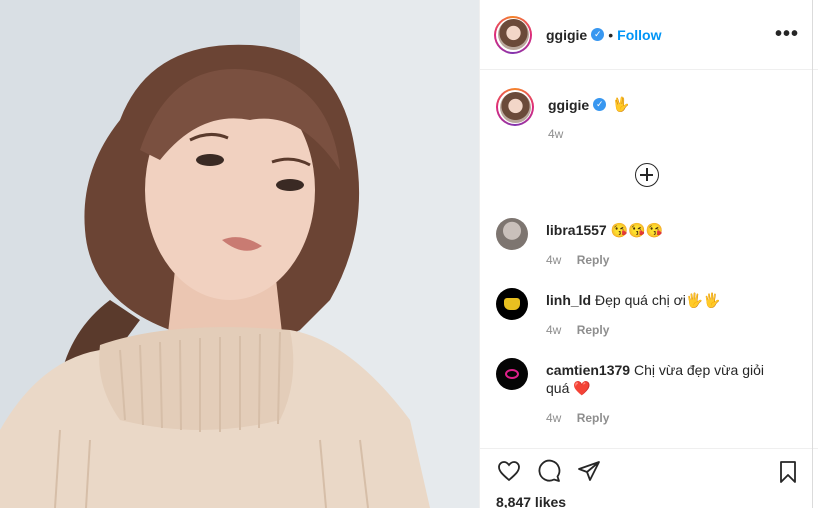 This screenshot has width=818, height=508. Describe the element at coordinates (589, 134) in the screenshot. I see `caption-time: 4w` at that location.